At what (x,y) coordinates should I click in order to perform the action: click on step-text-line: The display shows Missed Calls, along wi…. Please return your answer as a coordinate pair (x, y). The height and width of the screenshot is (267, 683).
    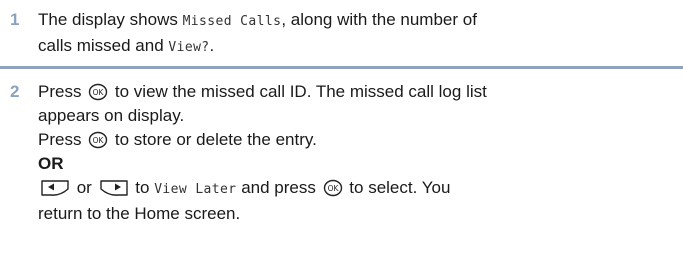
    Looking at the image, I should click on (356, 21).